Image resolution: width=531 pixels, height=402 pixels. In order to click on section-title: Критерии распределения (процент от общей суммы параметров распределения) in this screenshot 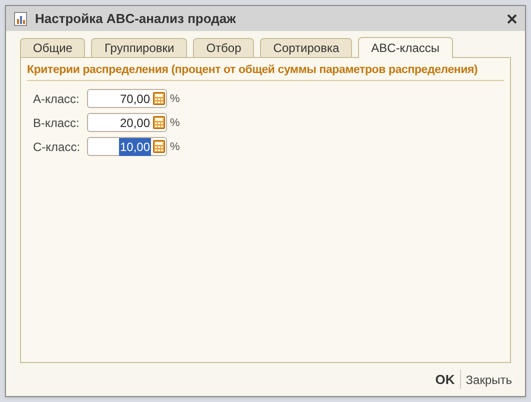, I will do `click(265, 72)`.